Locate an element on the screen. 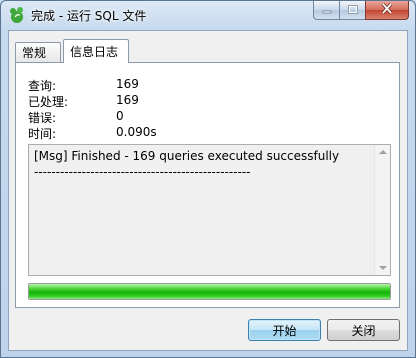 This screenshot has height=358, width=416. stat-label: 时间: is located at coordinates (42, 134).